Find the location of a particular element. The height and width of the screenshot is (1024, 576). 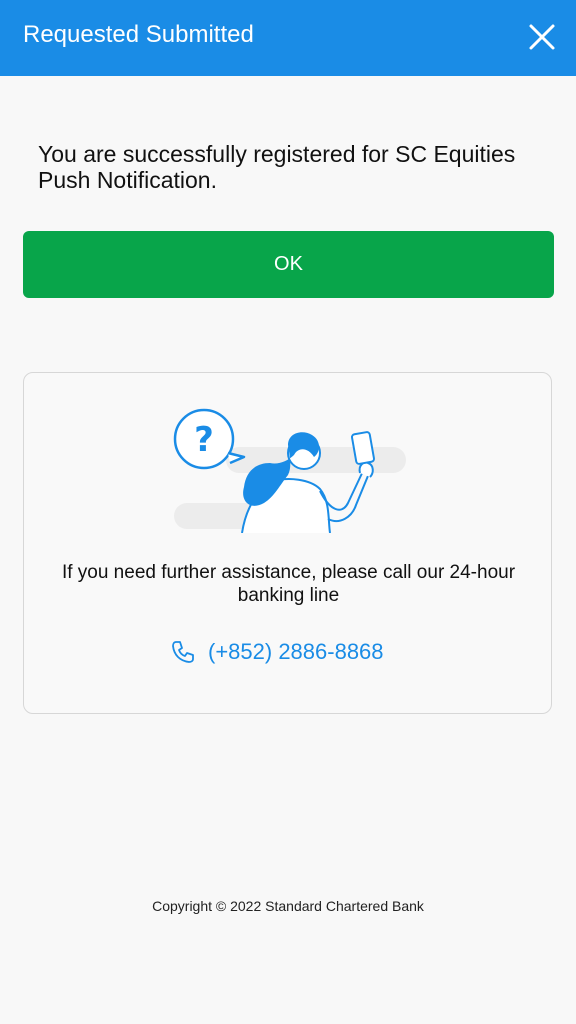

page-title: Requested Submitted is located at coordinates (138, 34).